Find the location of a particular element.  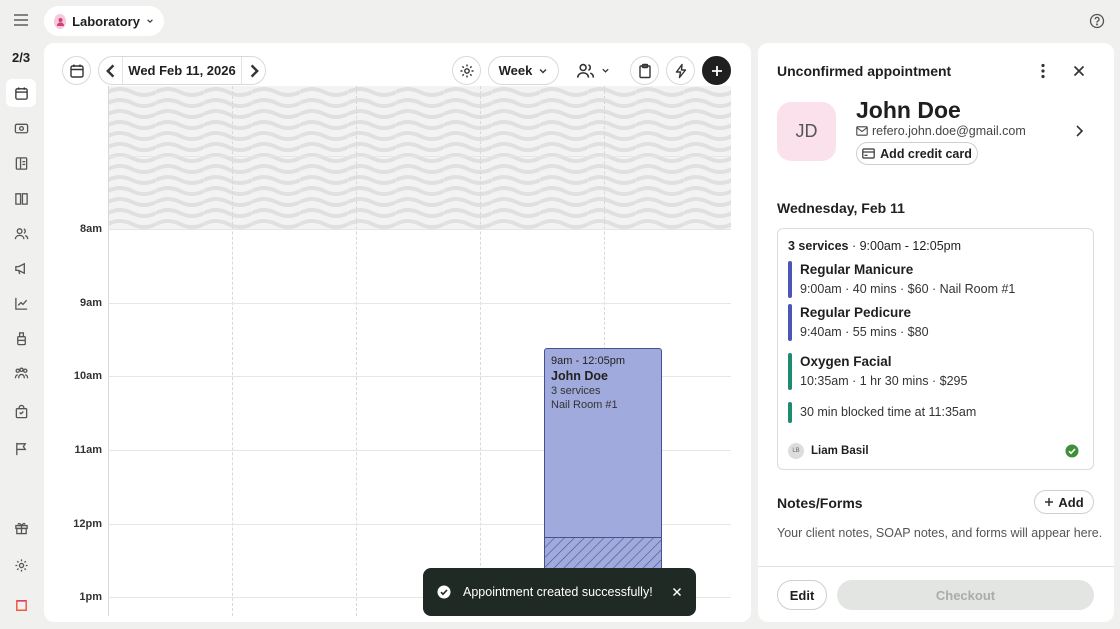

sidebar-item-reports is located at coordinates (21, 303).